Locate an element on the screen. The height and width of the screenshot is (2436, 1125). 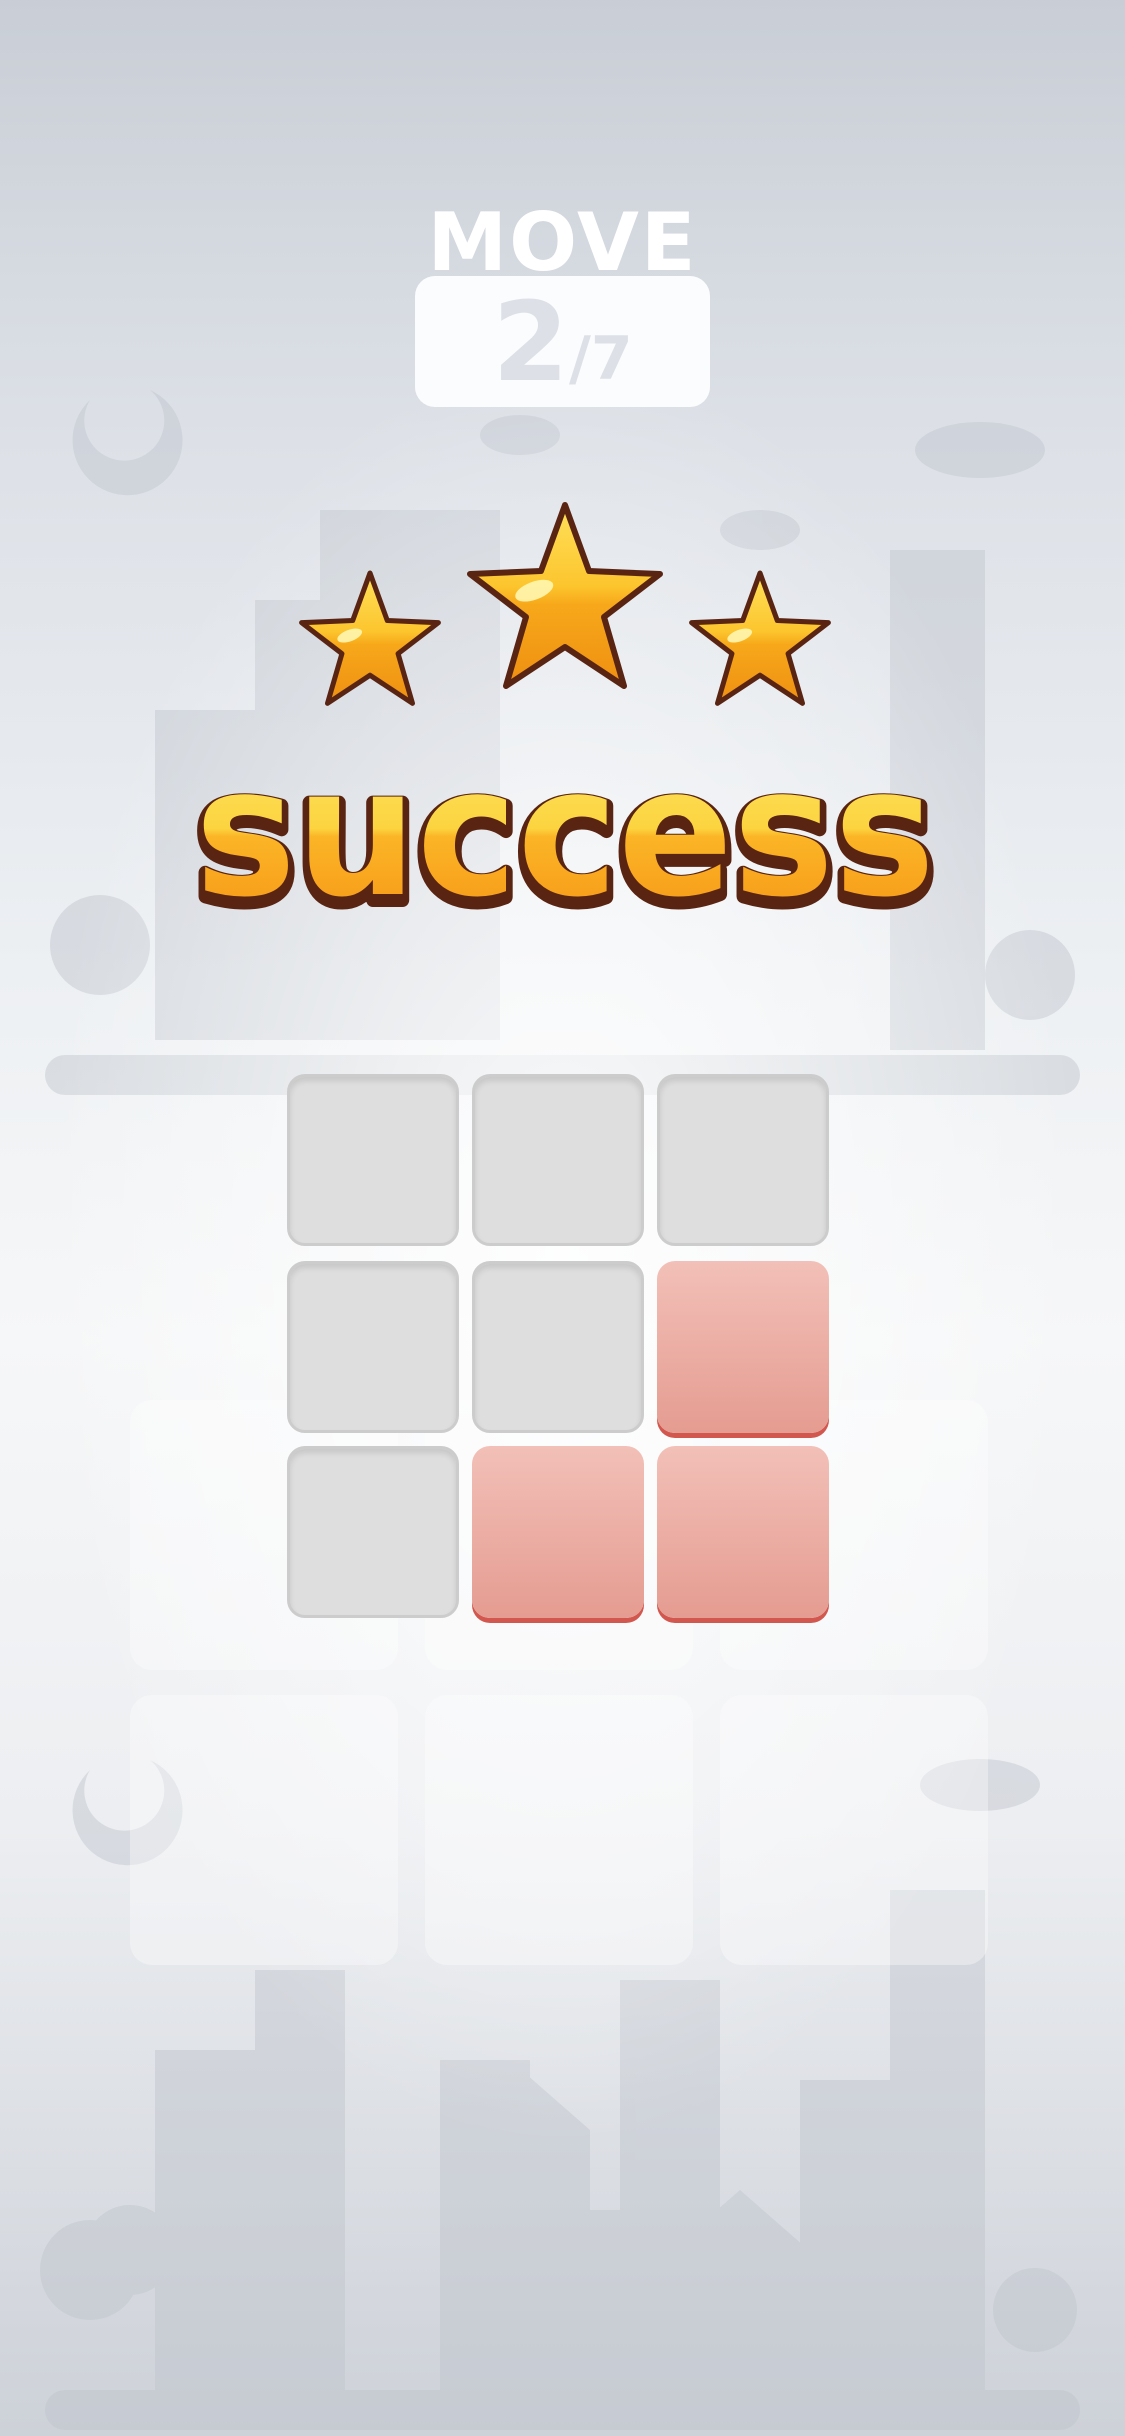
move-total: 7 is located at coordinates (611, 358).